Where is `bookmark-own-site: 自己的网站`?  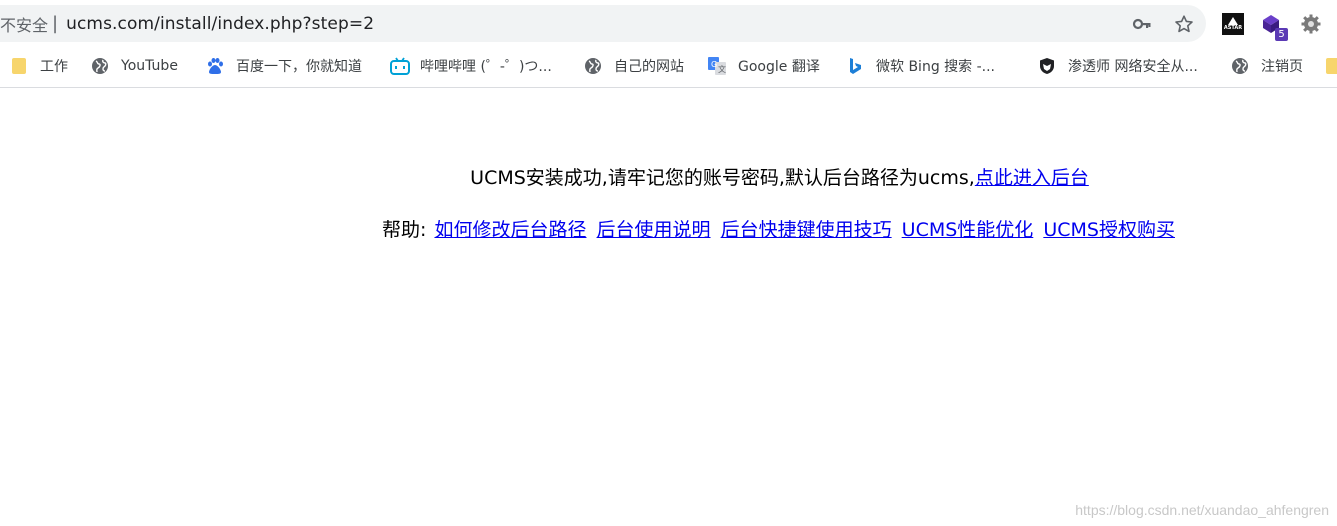 bookmark-own-site: 自己的网站 is located at coordinates (634, 66).